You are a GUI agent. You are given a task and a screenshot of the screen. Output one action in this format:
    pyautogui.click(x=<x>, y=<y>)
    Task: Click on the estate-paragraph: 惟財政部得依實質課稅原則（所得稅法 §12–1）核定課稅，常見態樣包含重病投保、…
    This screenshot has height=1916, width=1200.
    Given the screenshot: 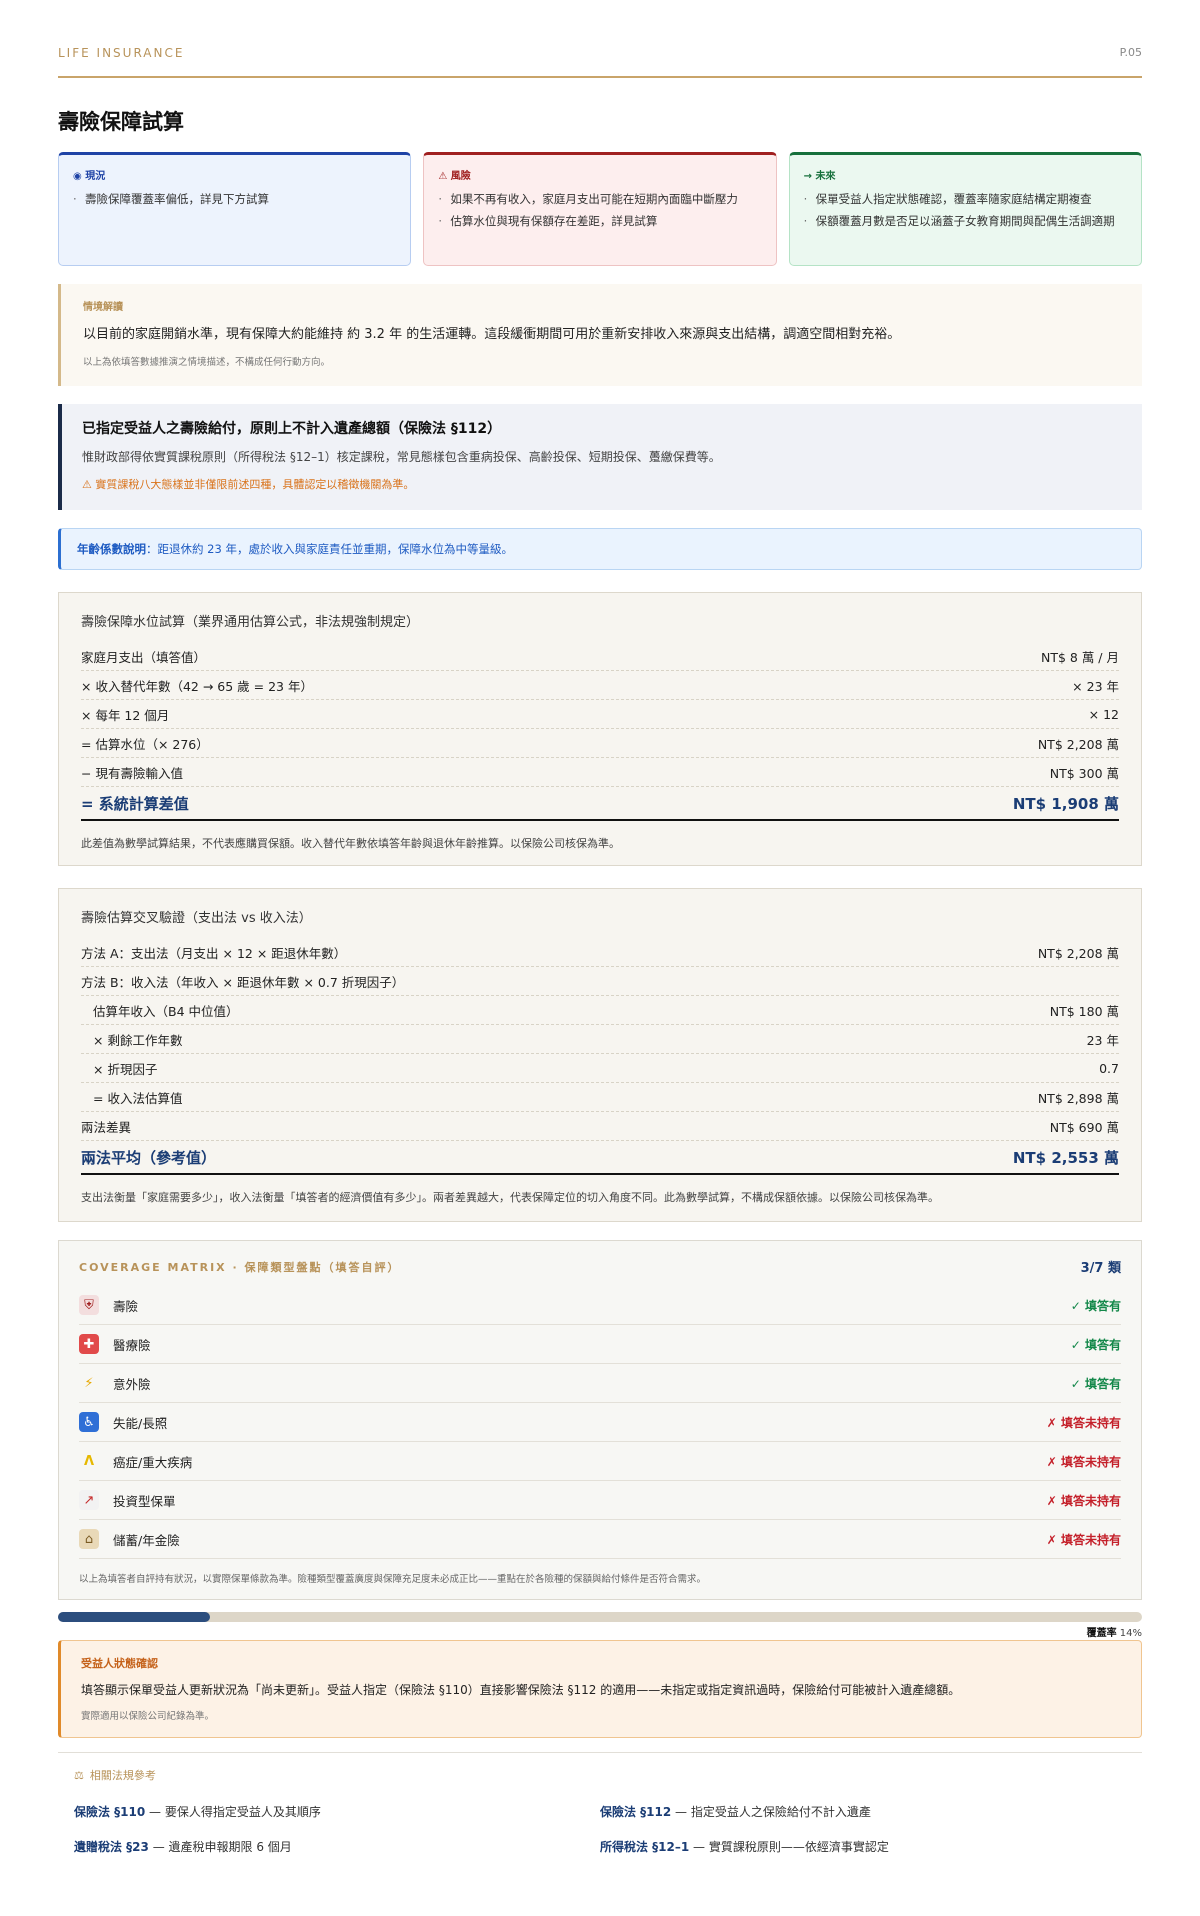 What is the action you would take?
    pyautogui.click(x=401, y=457)
    